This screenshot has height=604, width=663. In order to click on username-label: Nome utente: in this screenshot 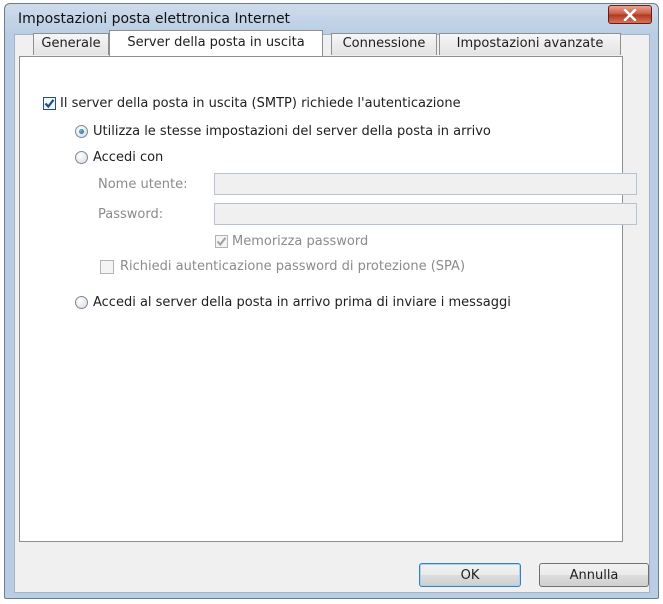, I will do `click(143, 184)`.